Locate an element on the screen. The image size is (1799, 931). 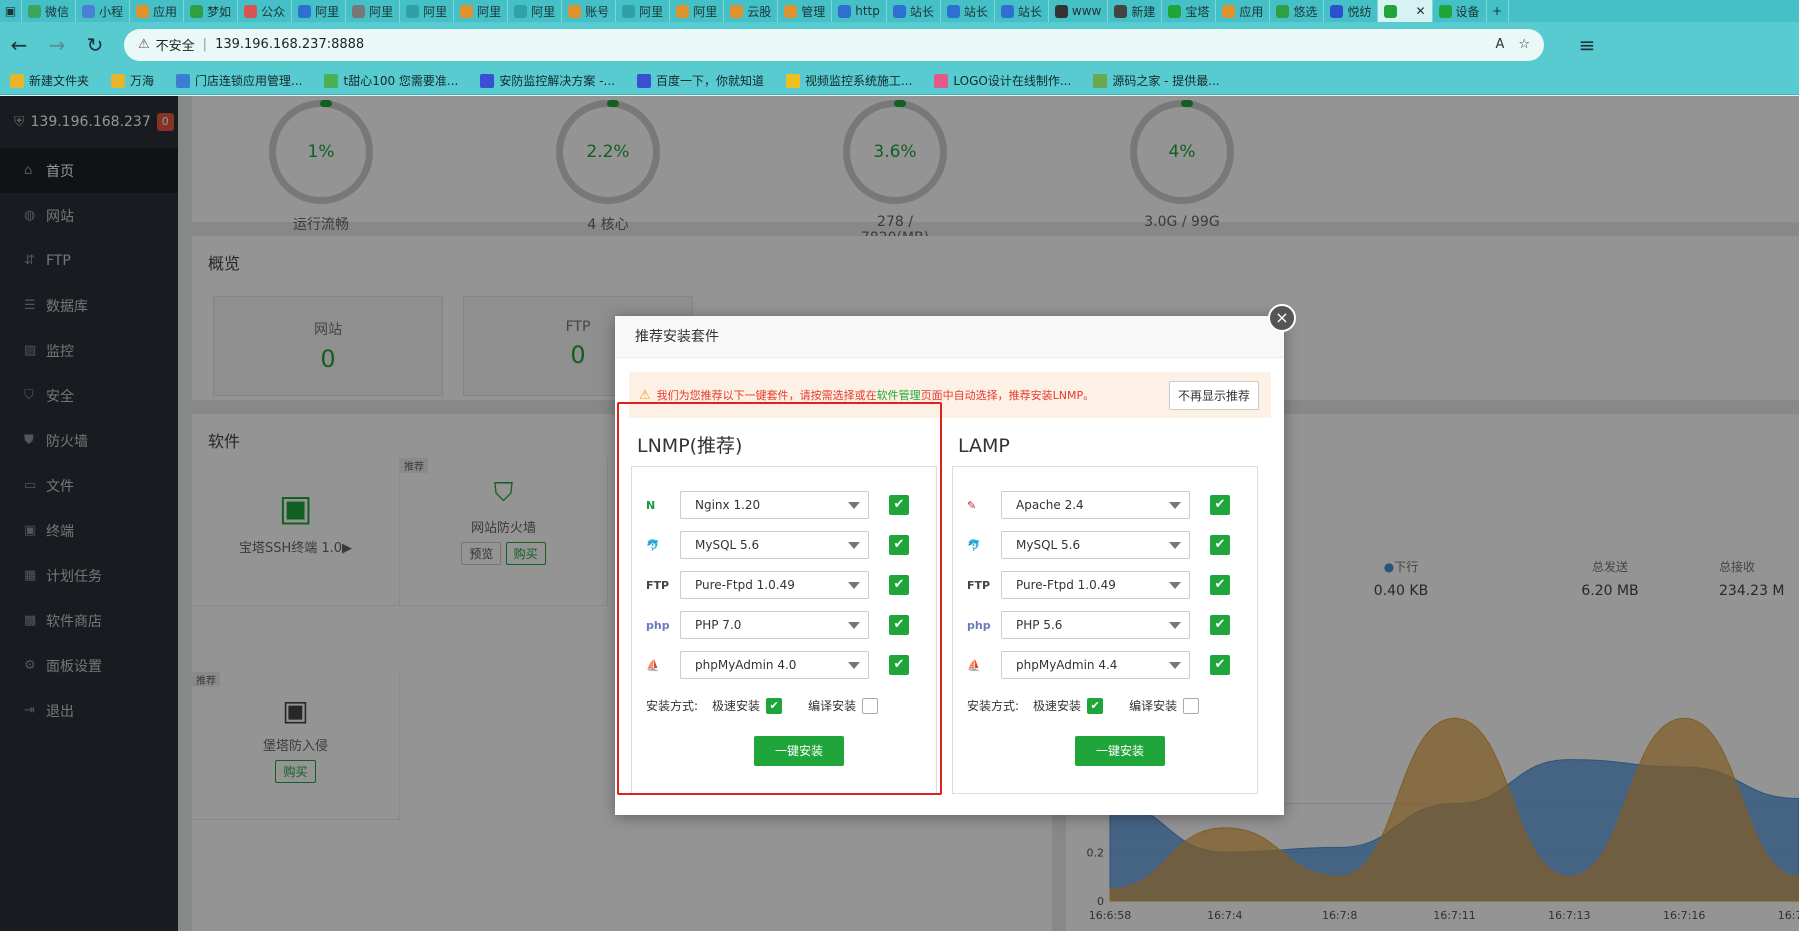
component-row: ✎ Apache 2.4 ✔ is located at coordinates (1112, 505).